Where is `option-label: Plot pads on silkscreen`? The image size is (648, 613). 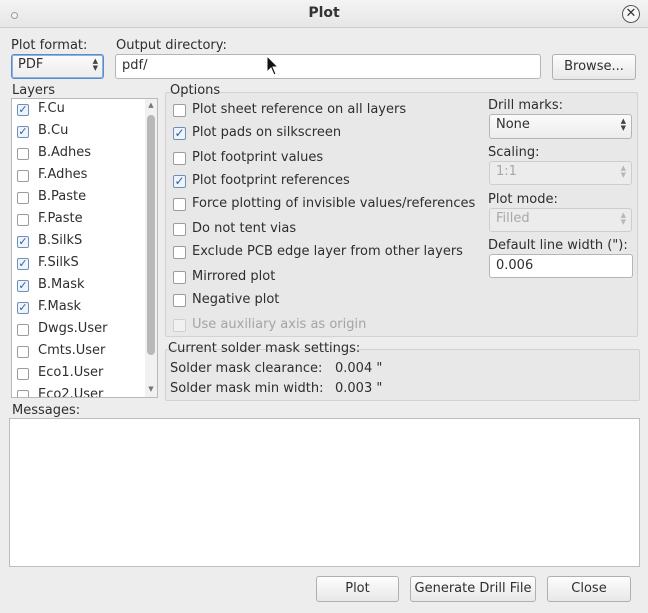
option-label: Plot pads on silkscreen is located at coordinates (267, 132).